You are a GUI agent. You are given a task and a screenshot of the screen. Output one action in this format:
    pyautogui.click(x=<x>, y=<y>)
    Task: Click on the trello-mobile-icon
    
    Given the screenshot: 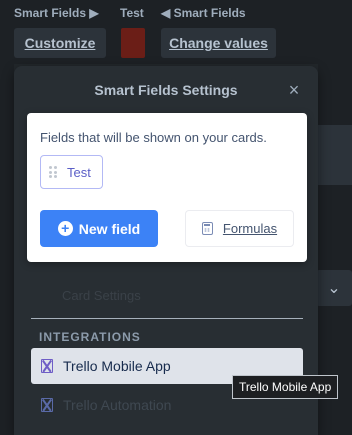 What is the action you would take?
    pyautogui.click(x=47, y=366)
    